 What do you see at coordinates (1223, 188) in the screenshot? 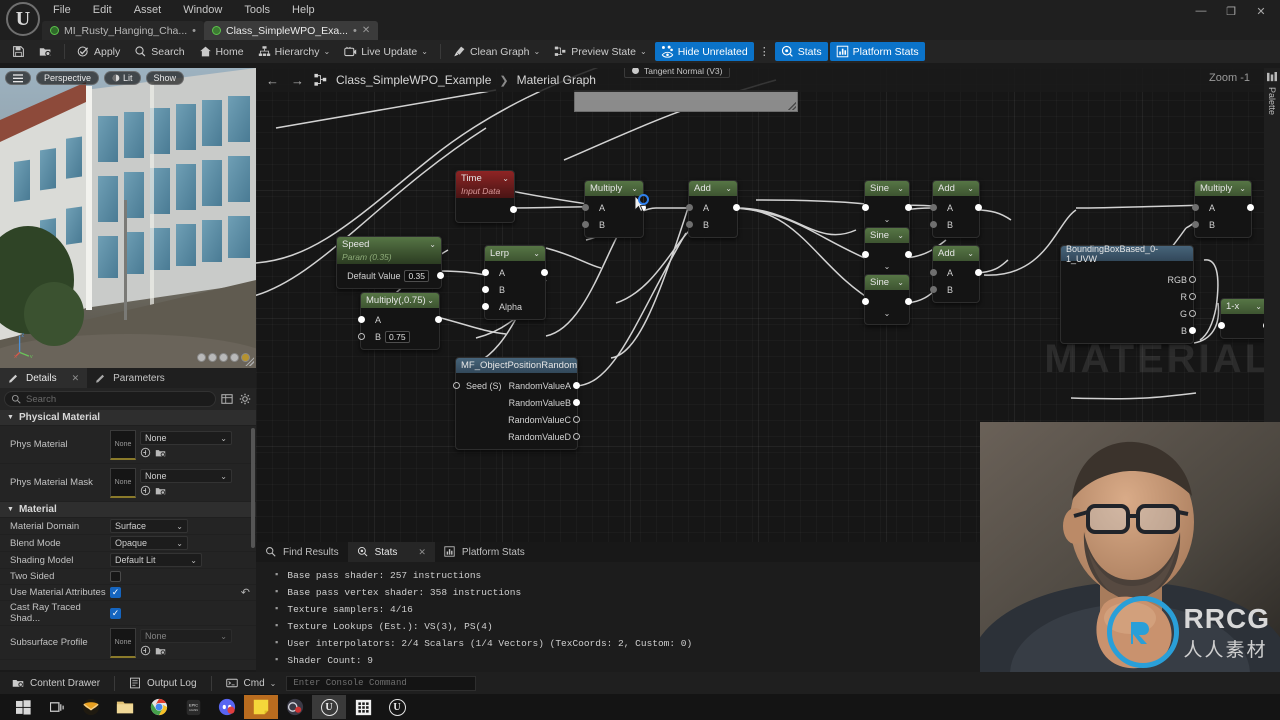
I see `node-header: Multiply ⌄` at bounding box center [1223, 188].